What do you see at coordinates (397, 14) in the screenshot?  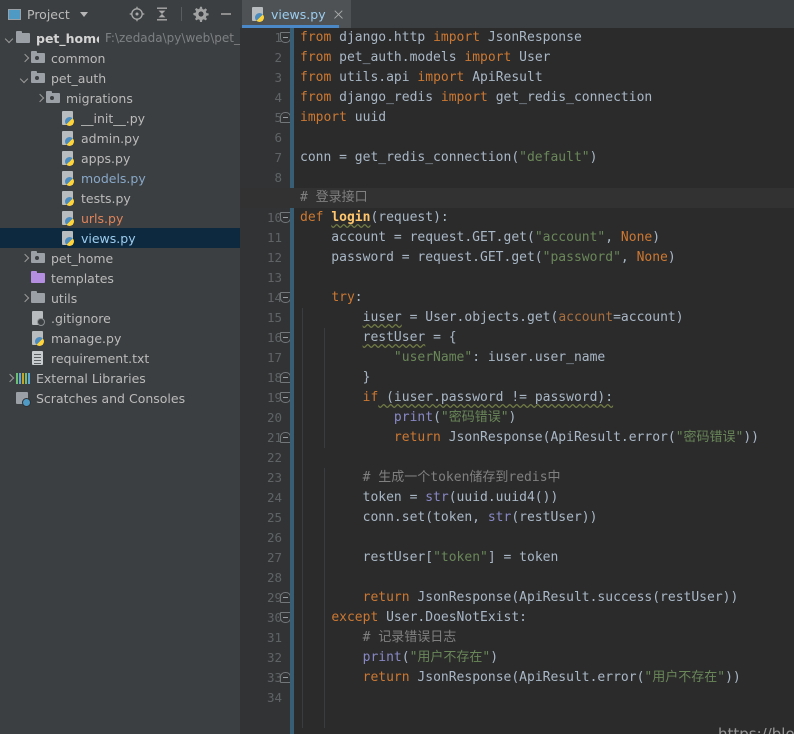 I see `top-bar: Project views.py` at bounding box center [397, 14].